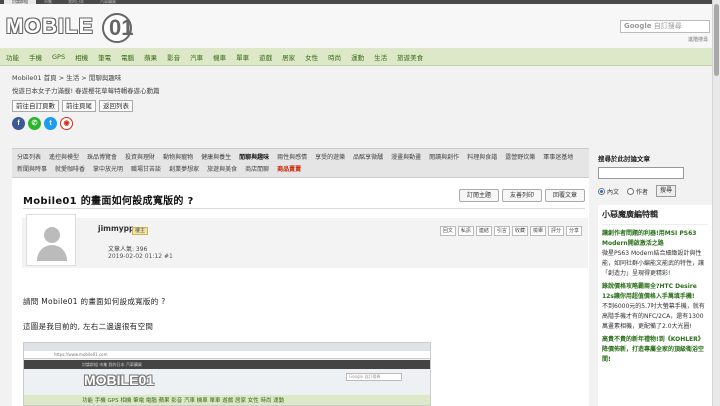 The image size is (720, 406). What do you see at coordinates (29, 157) in the screenshot?
I see `category-item: 分區列表` at bounding box center [29, 157].